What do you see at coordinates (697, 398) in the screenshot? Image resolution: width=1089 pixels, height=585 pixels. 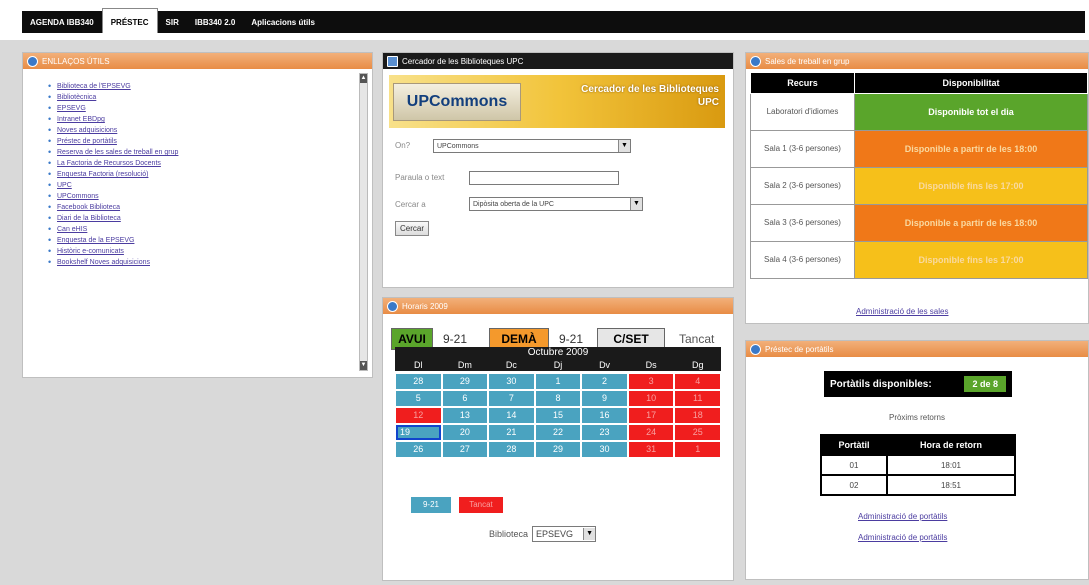 I see `calendar-day: 11` at bounding box center [697, 398].